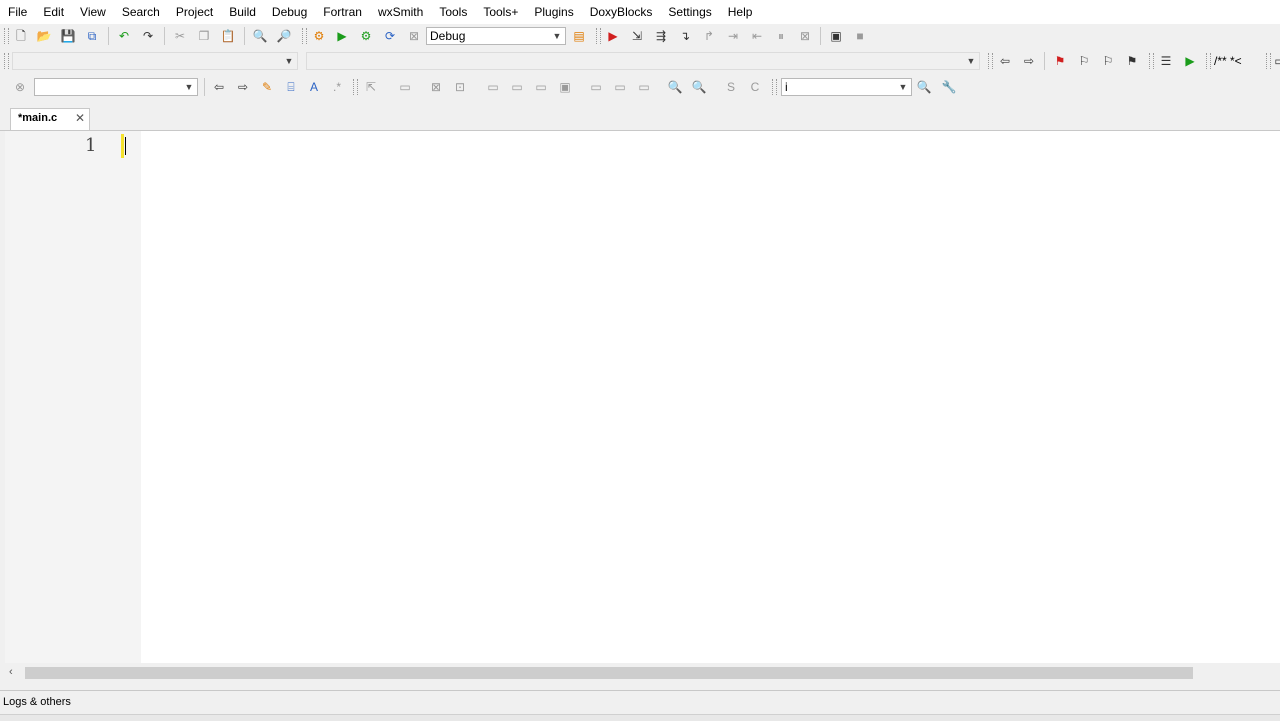 The width and height of the screenshot is (1280, 721). What do you see at coordinates (860, 36) in the screenshot?
I see `debug-info-icon: ■` at bounding box center [860, 36].